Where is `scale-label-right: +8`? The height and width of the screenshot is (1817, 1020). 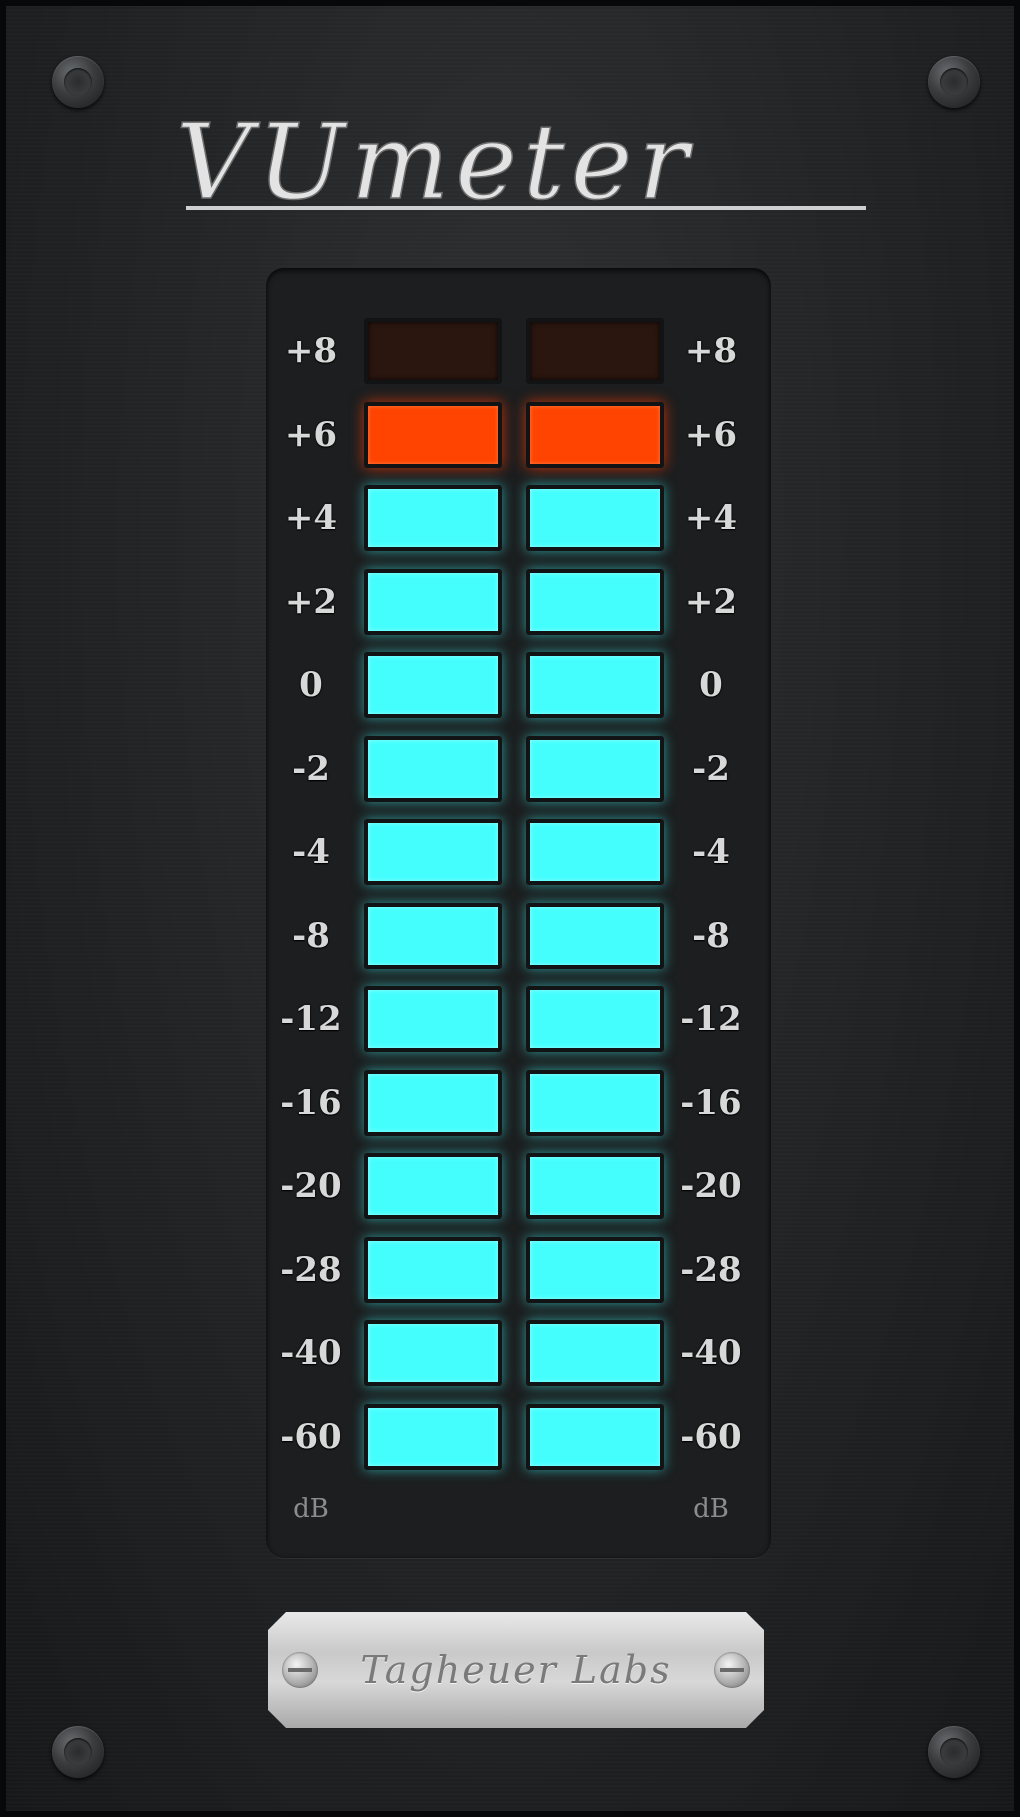
scale-label-right: +8 is located at coordinates (711, 351).